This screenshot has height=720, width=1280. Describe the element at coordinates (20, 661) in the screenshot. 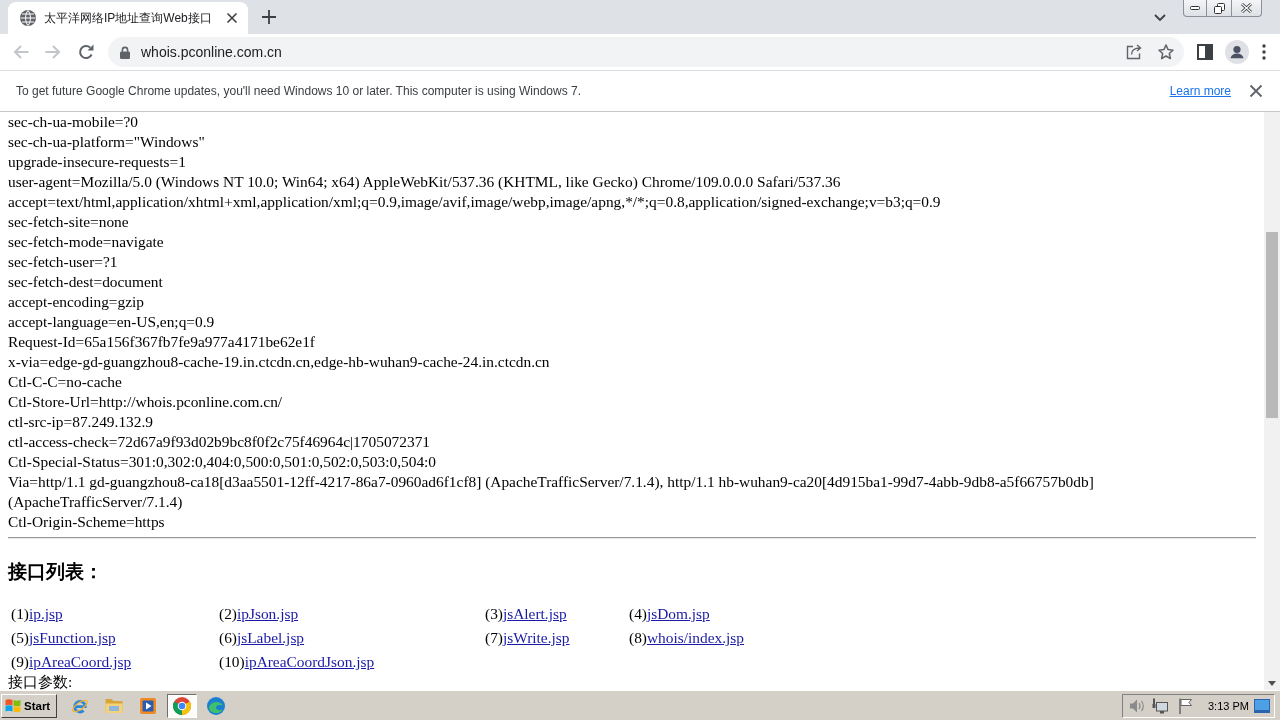

I see `interface-number: (9)` at that location.